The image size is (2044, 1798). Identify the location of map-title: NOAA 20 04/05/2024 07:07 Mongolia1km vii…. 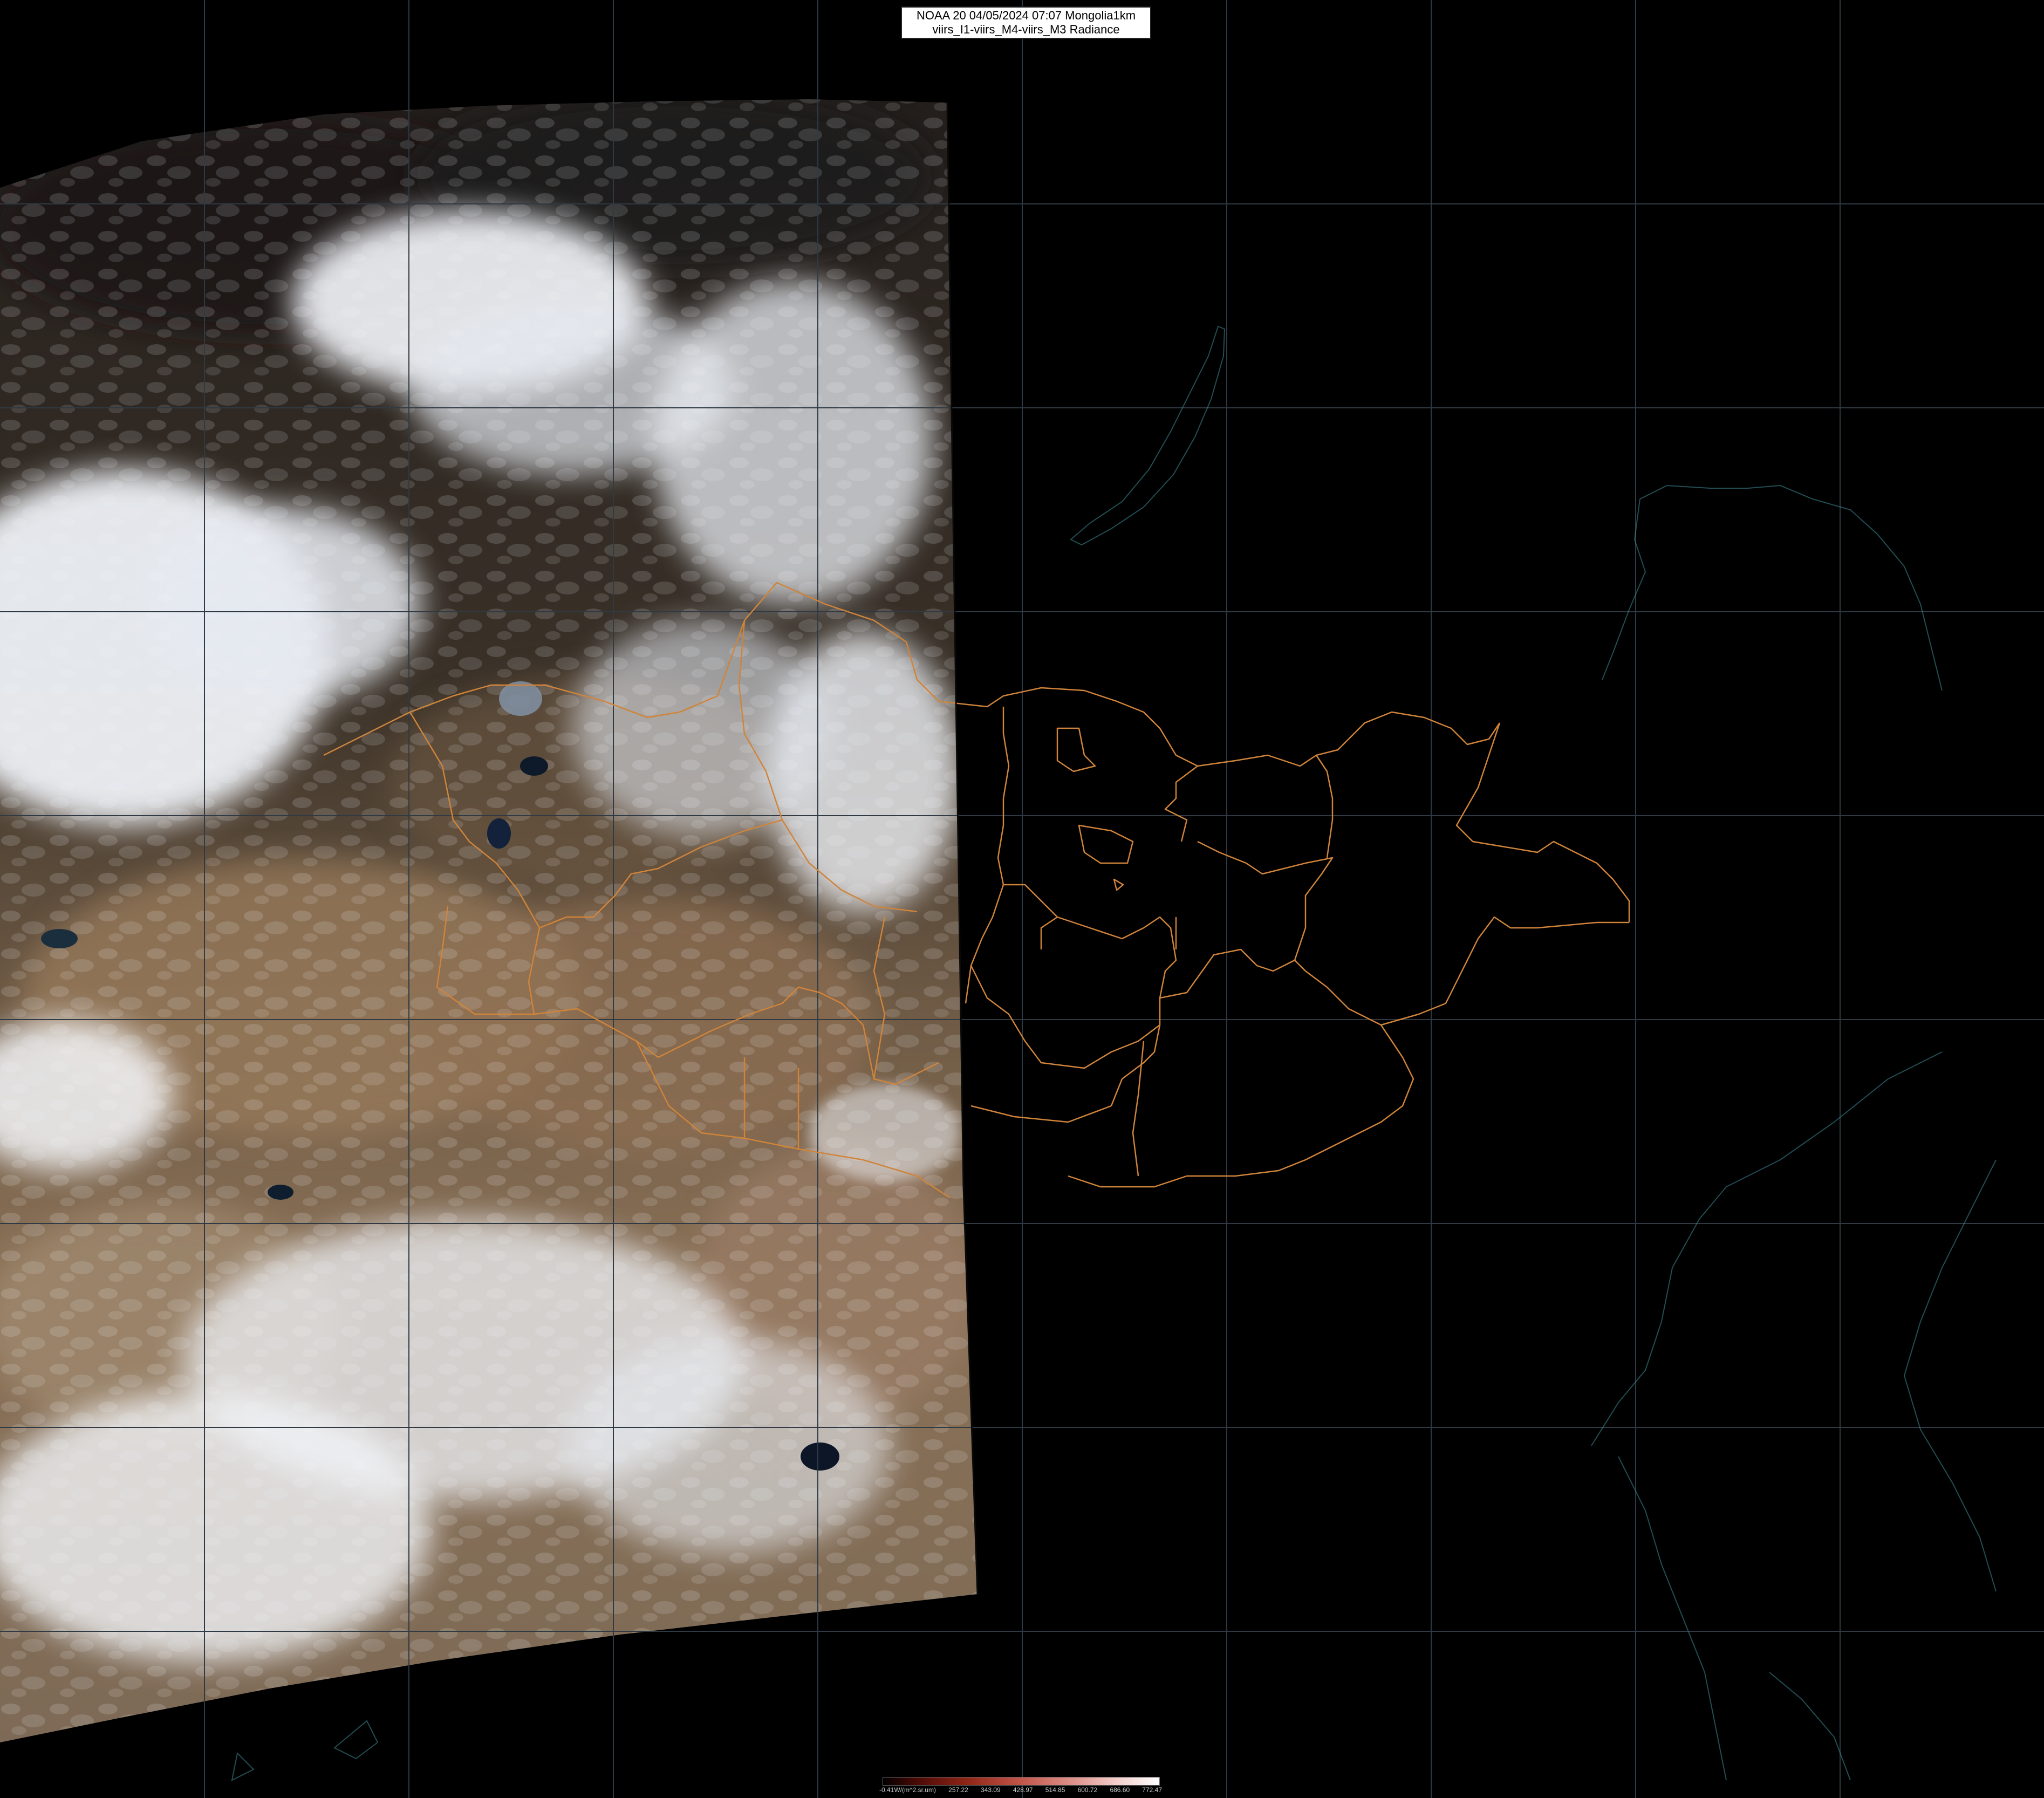
(1026, 23).